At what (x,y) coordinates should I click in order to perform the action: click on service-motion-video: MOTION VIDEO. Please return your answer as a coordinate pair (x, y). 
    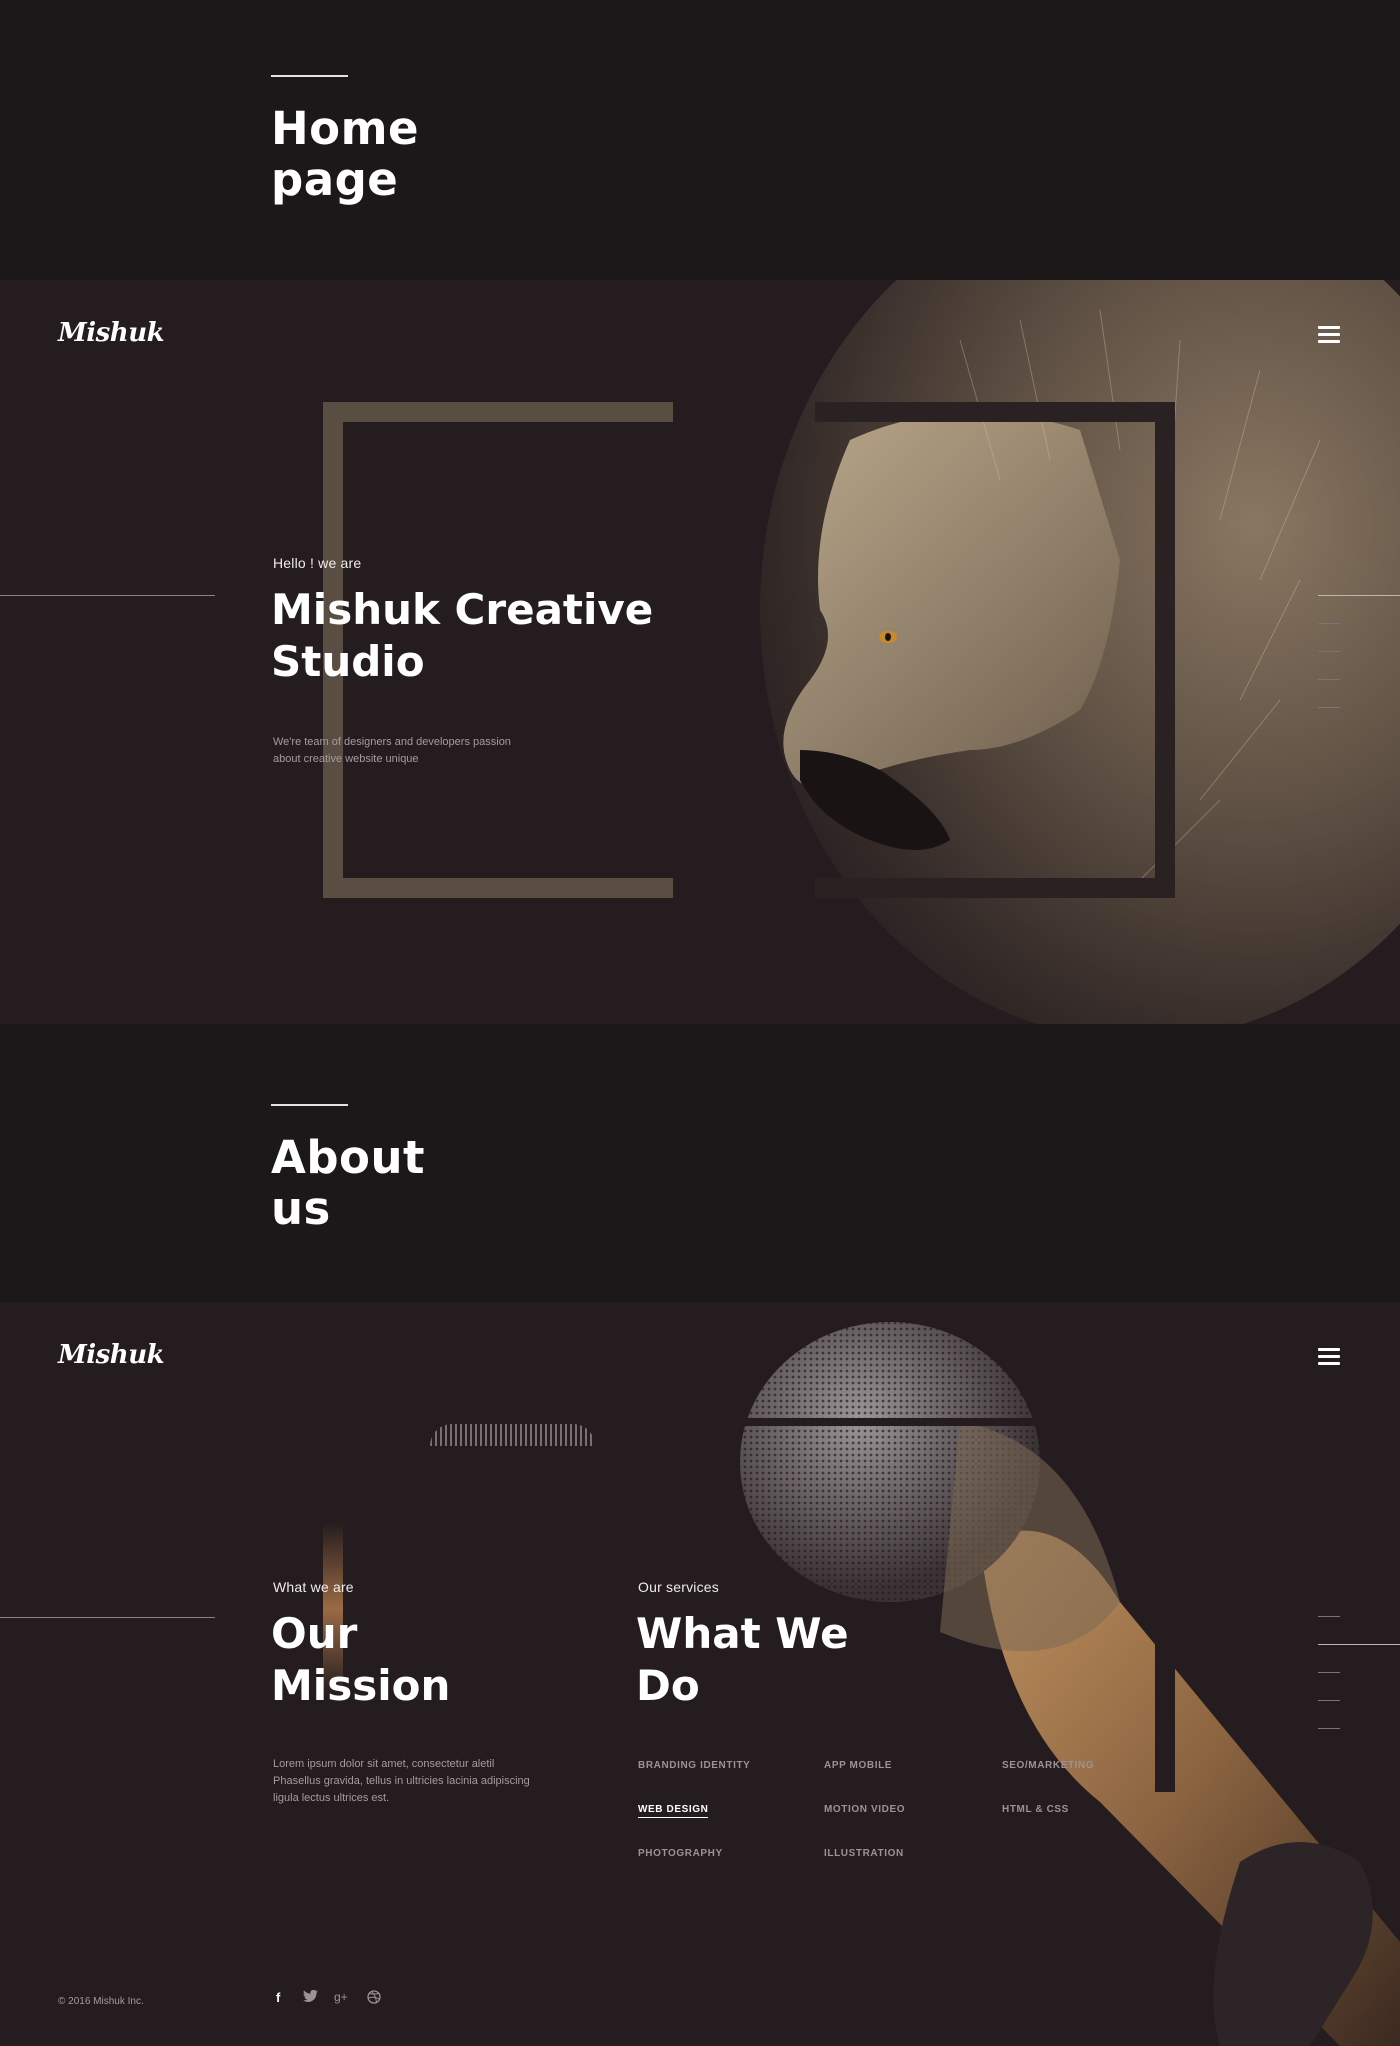
    Looking at the image, I should click on (864, 1809).